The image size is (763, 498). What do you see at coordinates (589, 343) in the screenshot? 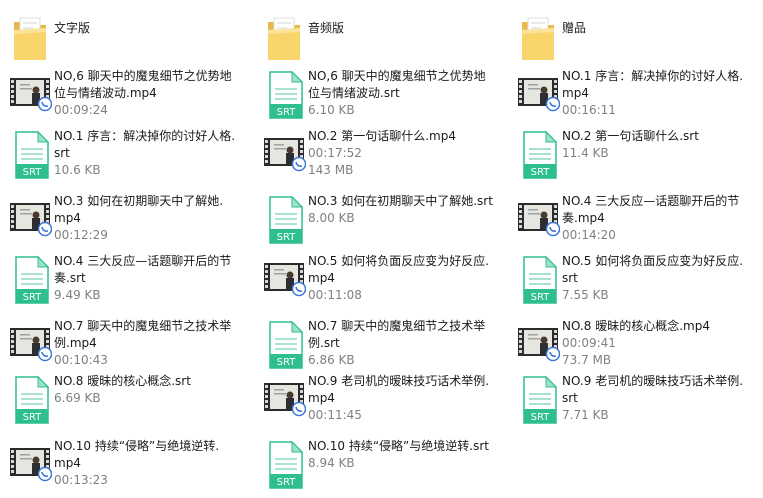
I see `file-meta: 00:09:41` at bounding box center [589, 343].